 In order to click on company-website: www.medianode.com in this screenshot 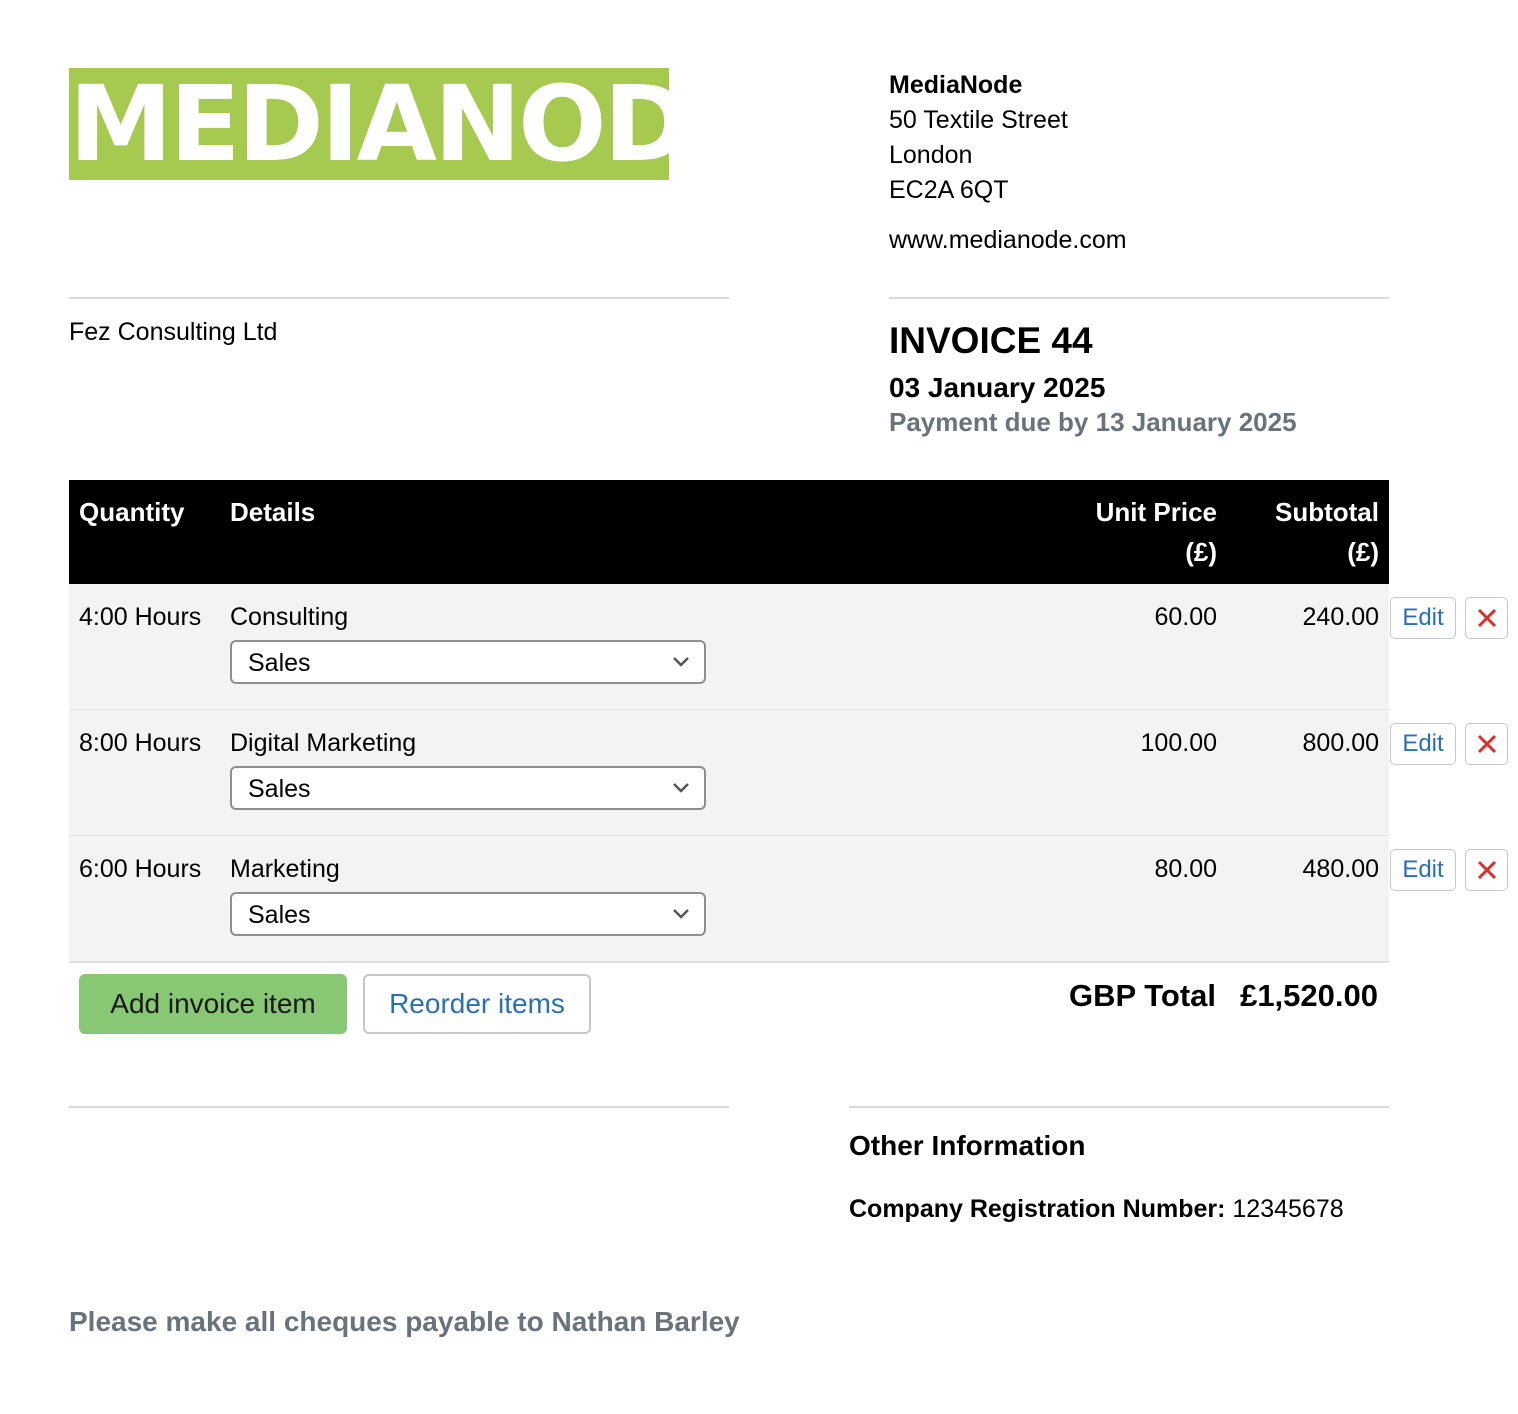, I will do `click(1008, 240)`.